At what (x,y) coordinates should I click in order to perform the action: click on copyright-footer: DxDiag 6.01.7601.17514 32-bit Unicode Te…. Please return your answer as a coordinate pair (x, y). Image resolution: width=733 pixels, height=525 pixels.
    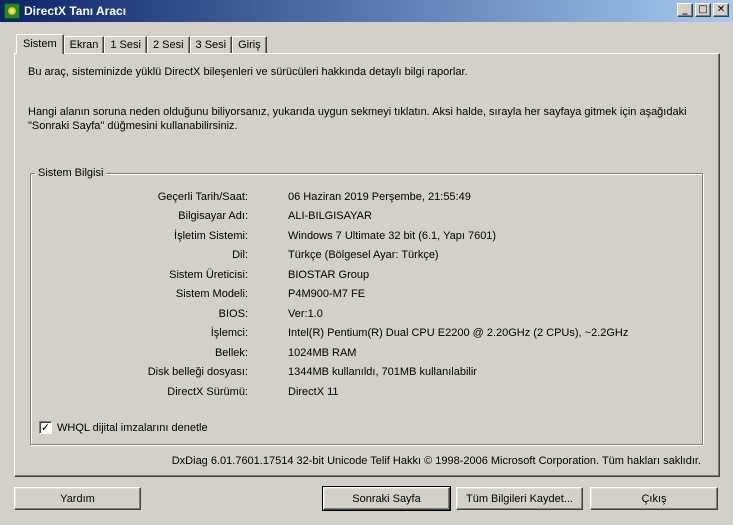
    Looking at the image, I should click on (436, 461).